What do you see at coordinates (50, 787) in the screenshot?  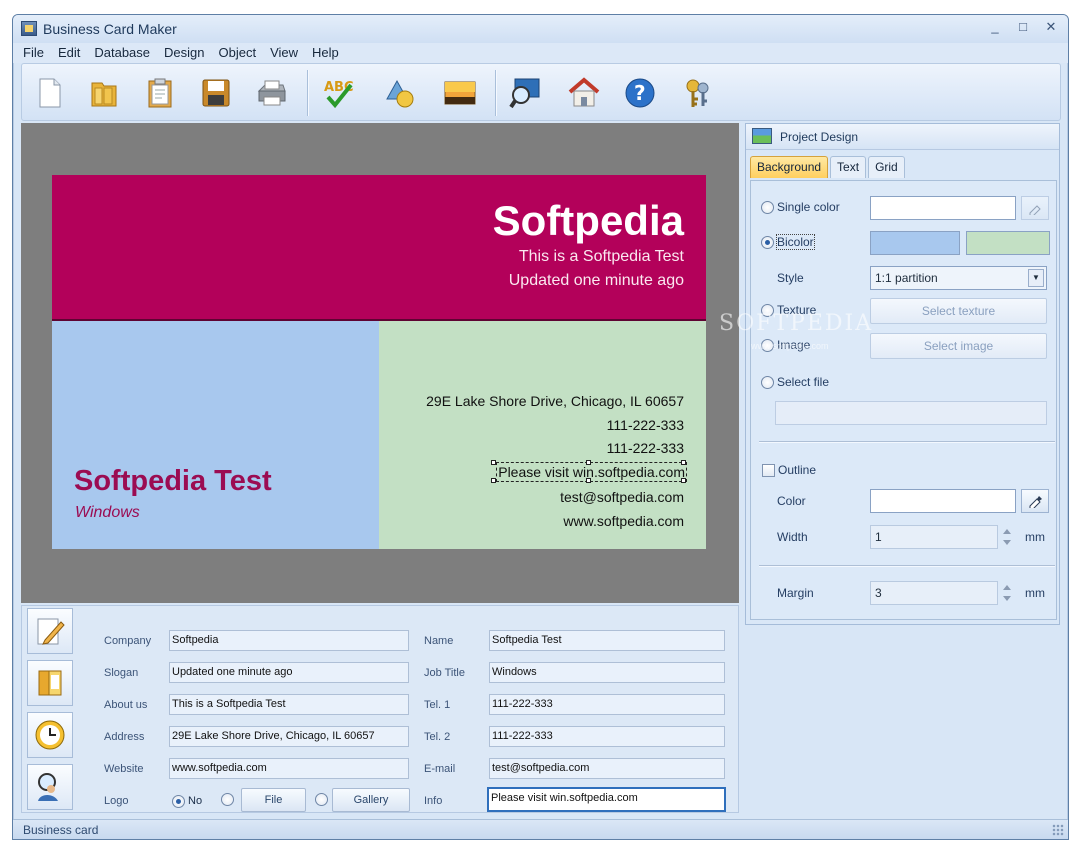 I see `search-user-icon` at bounding box center [50, 787].